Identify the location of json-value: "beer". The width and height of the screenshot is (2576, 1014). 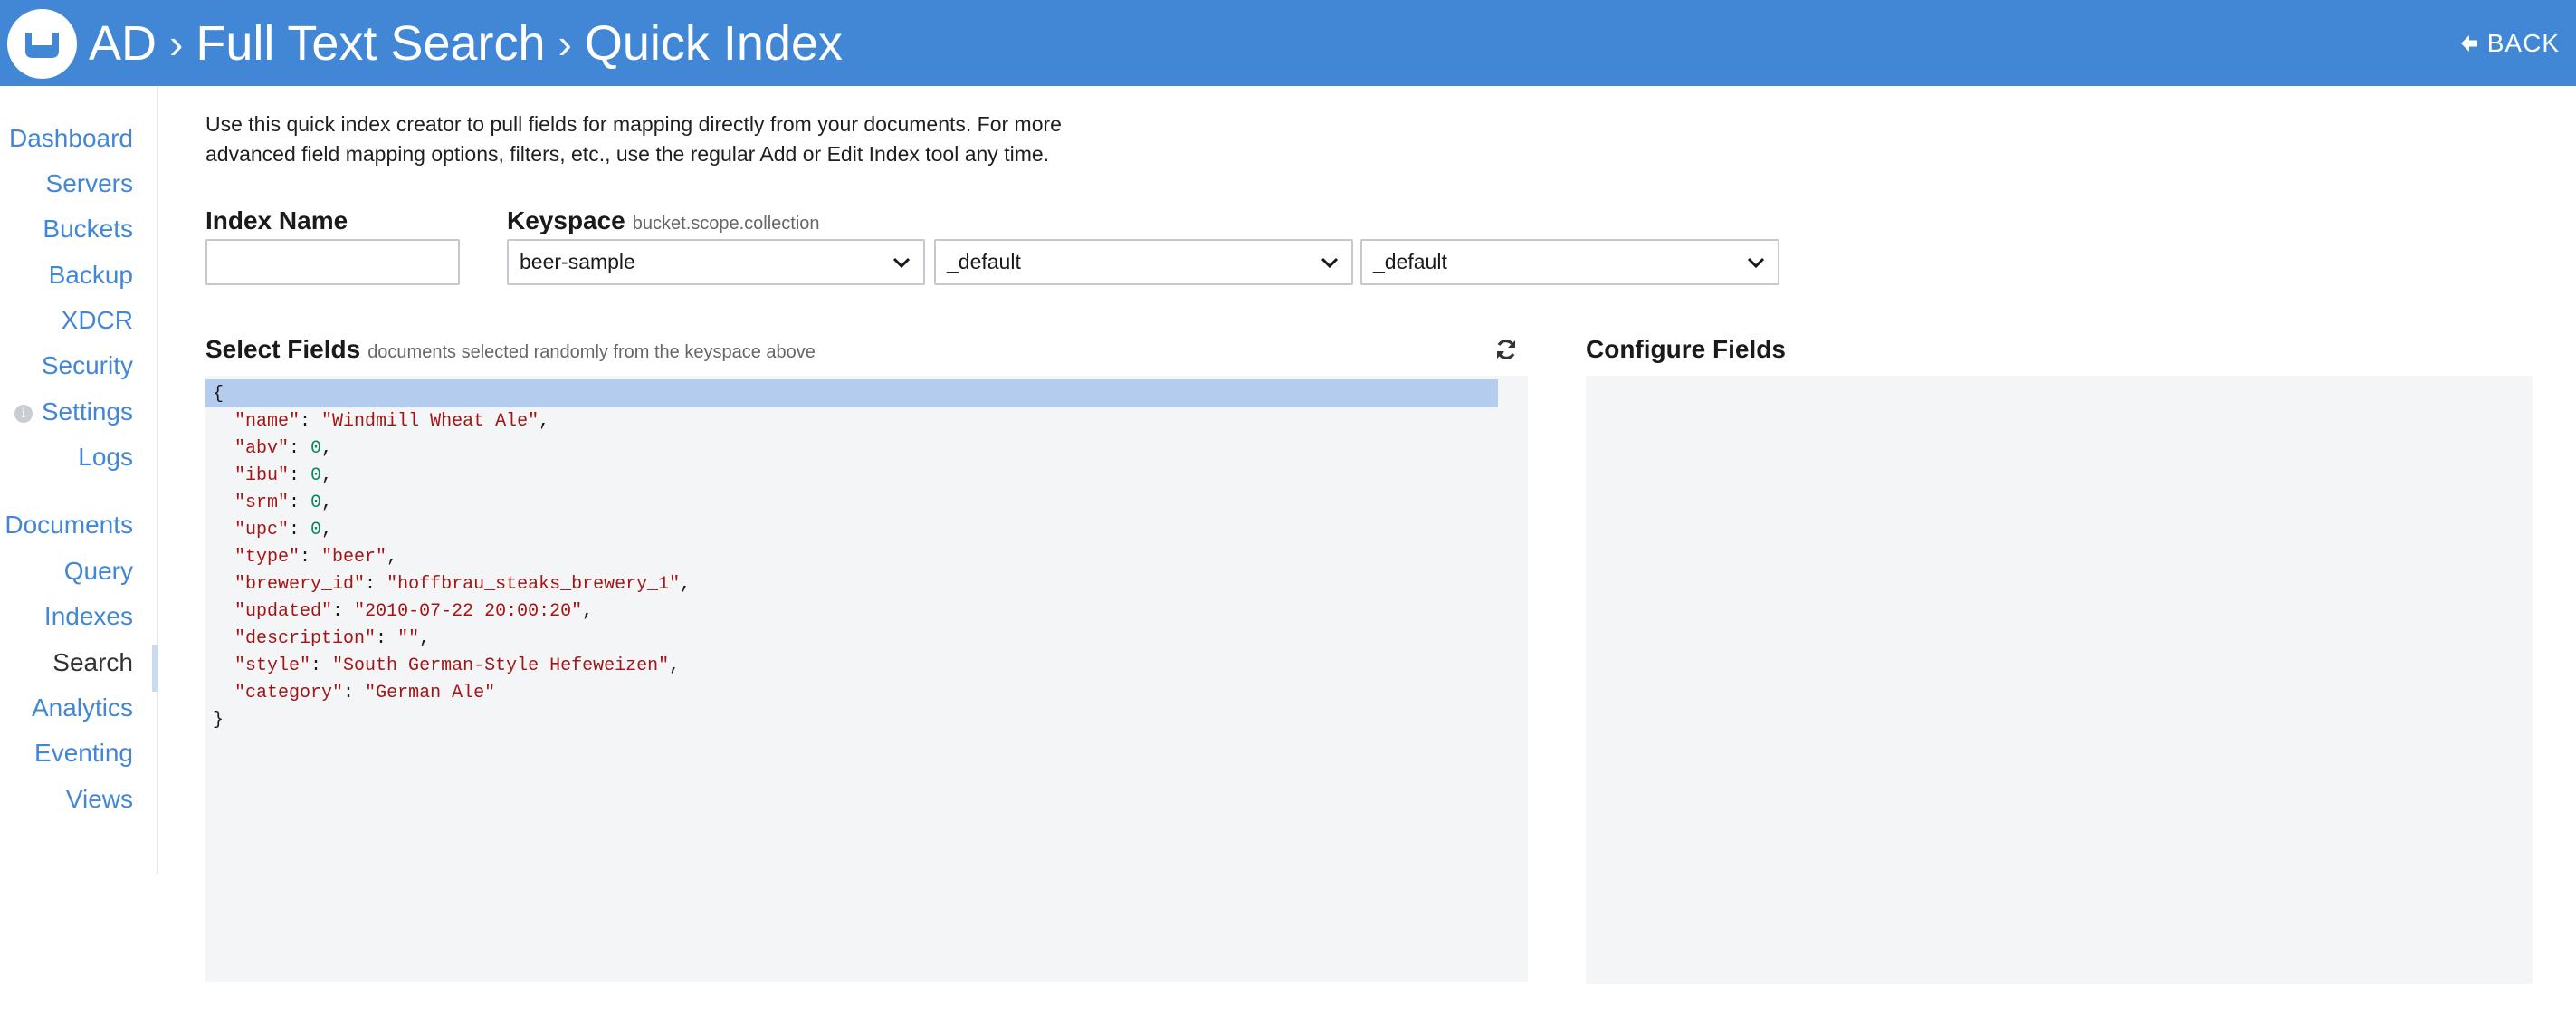
(354, 558).